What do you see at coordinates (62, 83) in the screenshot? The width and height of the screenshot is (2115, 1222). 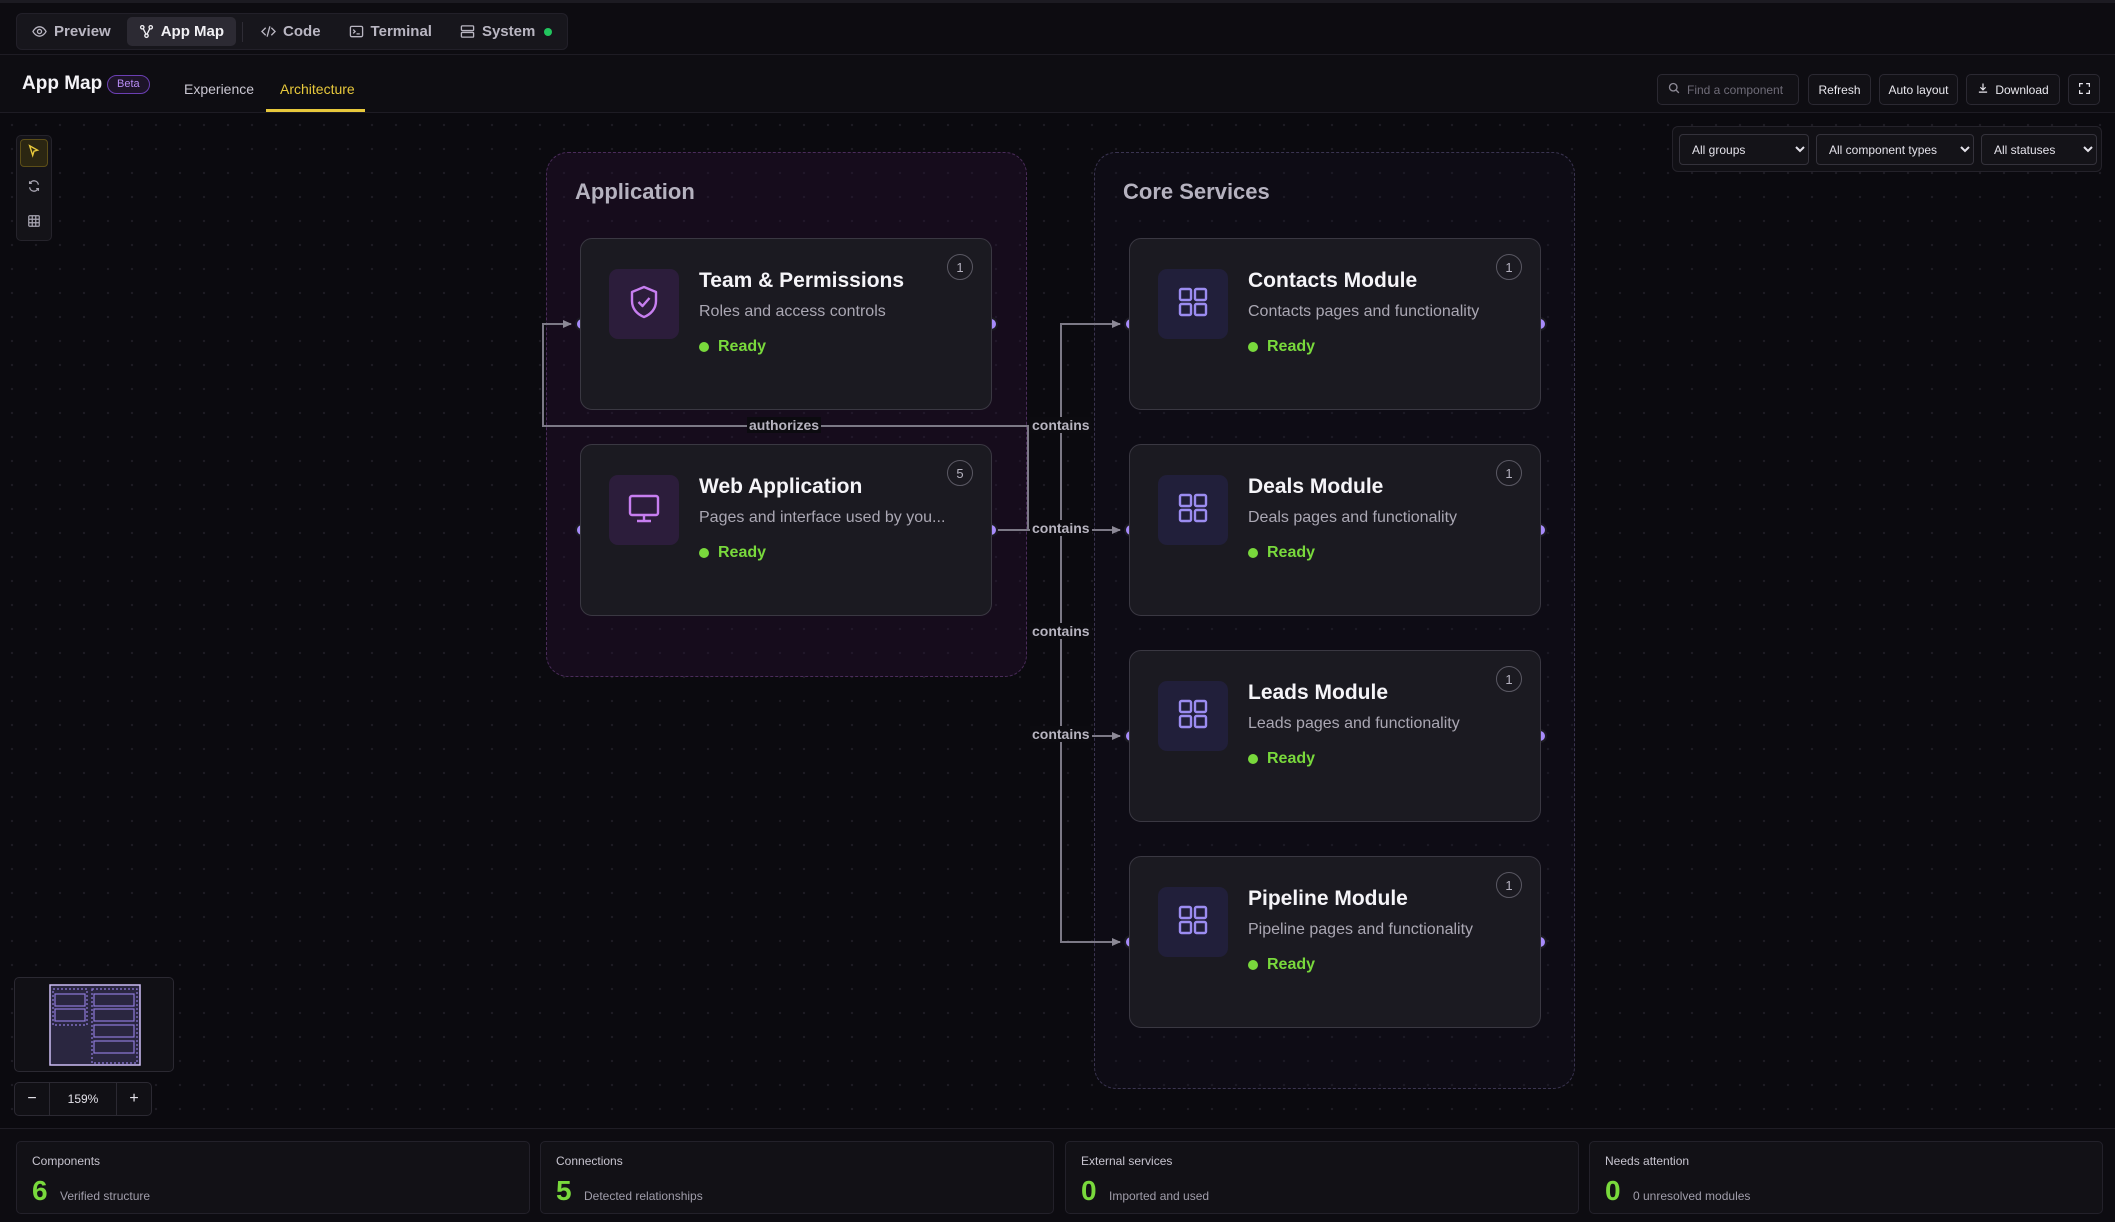 I see `page-title: App Map` at bounding box center [62, 83].